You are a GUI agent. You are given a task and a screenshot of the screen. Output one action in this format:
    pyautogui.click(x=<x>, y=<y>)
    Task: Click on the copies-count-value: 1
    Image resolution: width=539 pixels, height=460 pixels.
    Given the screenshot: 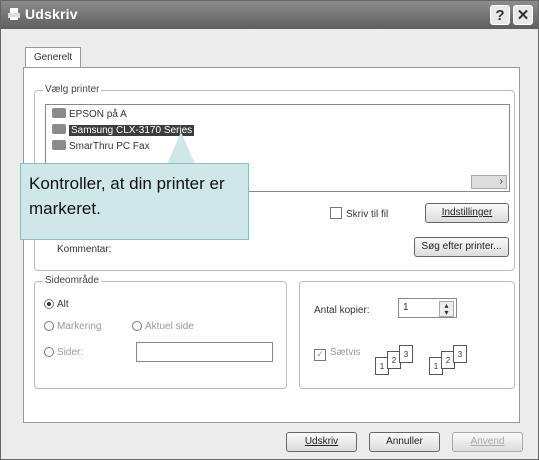 What is the action you would take?
    pyautogui.click(x=406, y=307)
    